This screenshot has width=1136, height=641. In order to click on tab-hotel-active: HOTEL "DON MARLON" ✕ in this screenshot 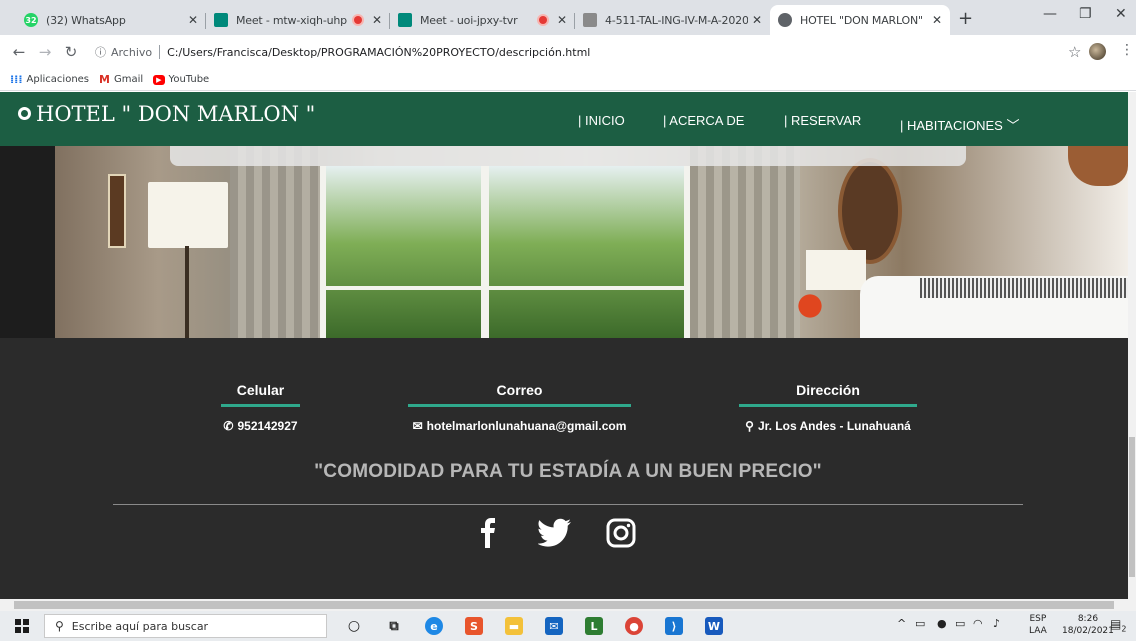, I will do `click(860, 20)`.